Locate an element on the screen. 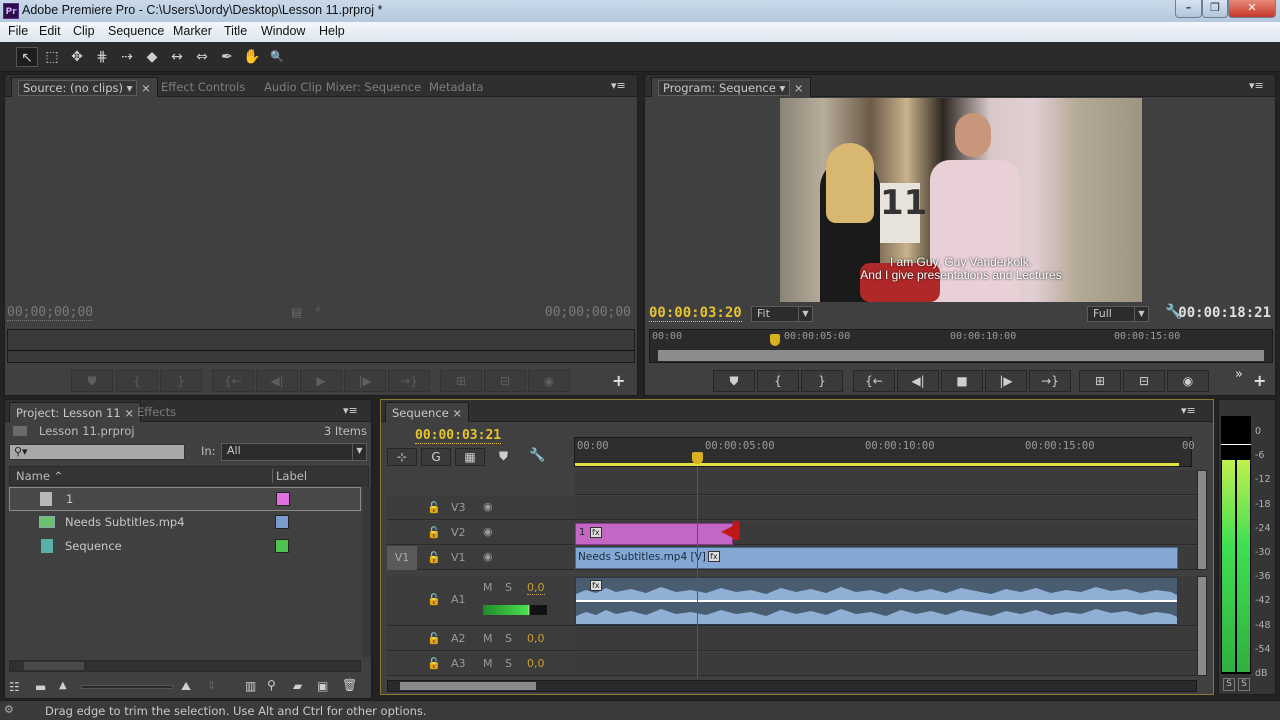 The image size is (1280, 720). slide-tool-icon: ⇔ is located at coordinates (202, 57).